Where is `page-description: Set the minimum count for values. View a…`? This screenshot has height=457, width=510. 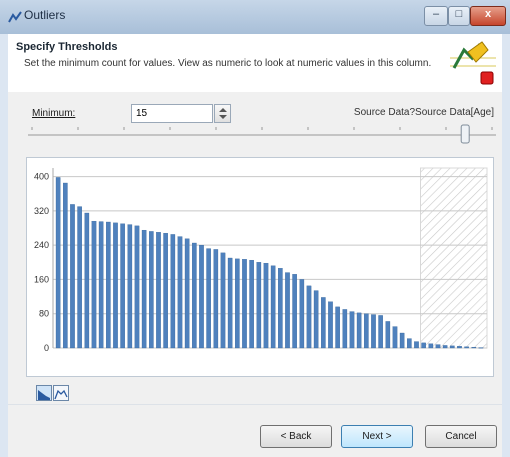 page-description: Set the minimum count for values. View a… is located at coordinates (228, 63).